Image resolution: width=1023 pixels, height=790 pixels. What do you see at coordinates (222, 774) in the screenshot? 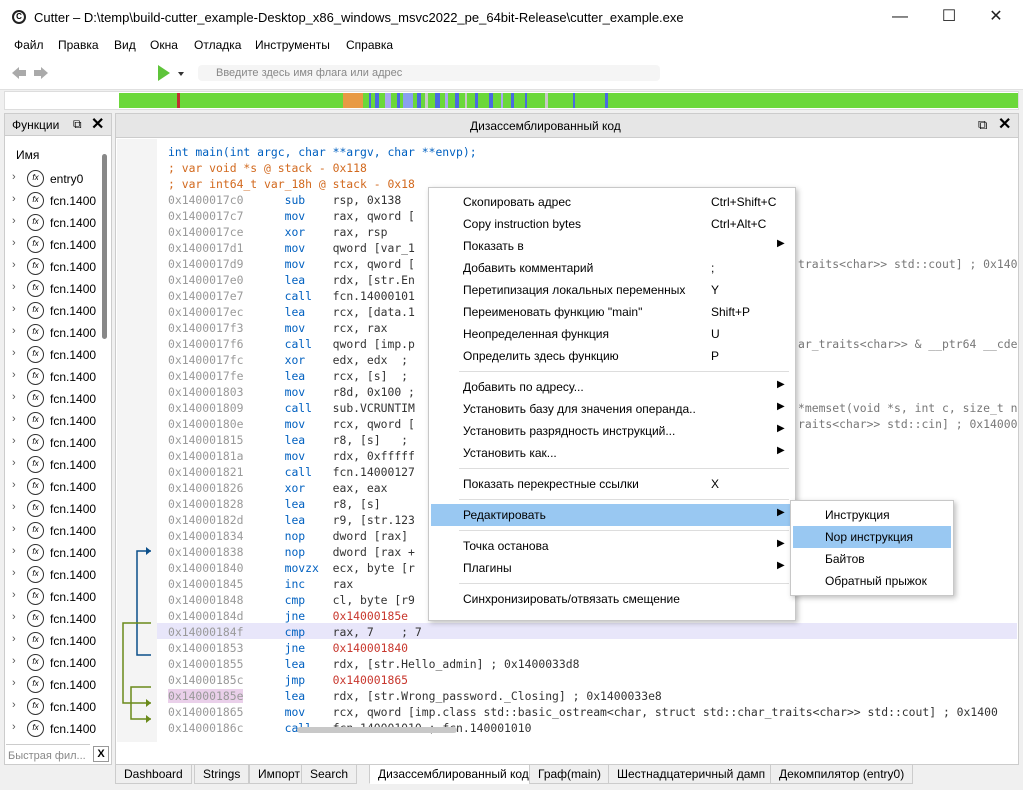
I see `bottom-tab: Strings` at bounding box center [222, 774].